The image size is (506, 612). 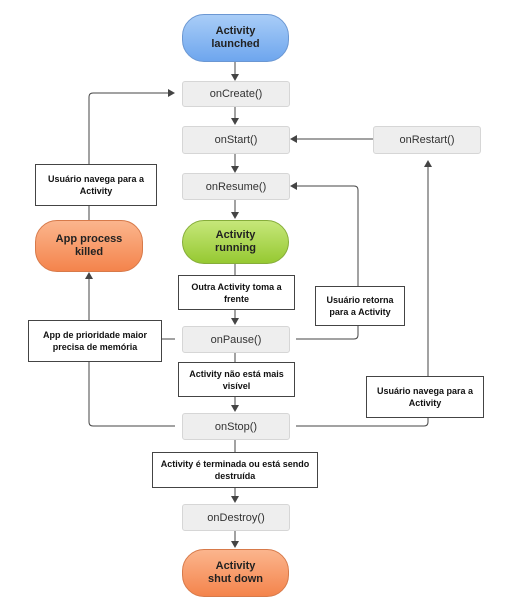 What do you see at coordinates (236, 426) in the screenshot?
I see `method-onstop: onStop()` at bounding box center [236, 426].